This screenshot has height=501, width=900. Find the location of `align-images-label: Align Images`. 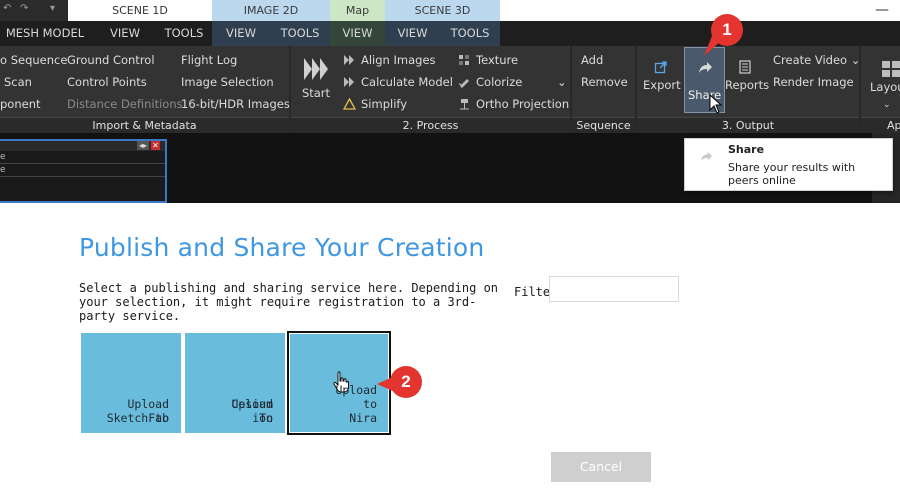

align-images-label: Align Images is located at coordinates (398, 60).